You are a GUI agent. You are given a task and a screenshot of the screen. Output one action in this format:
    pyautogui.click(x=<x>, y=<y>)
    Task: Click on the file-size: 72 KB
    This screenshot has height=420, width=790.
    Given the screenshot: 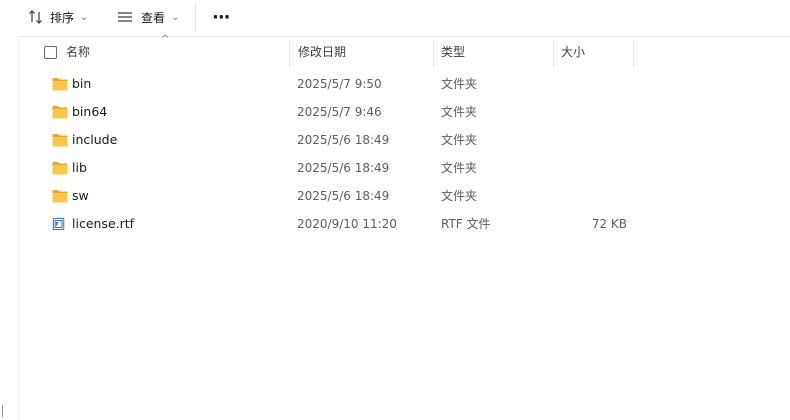 What is the action you would take?
    pyautogui.click(x=609, y=224)
    